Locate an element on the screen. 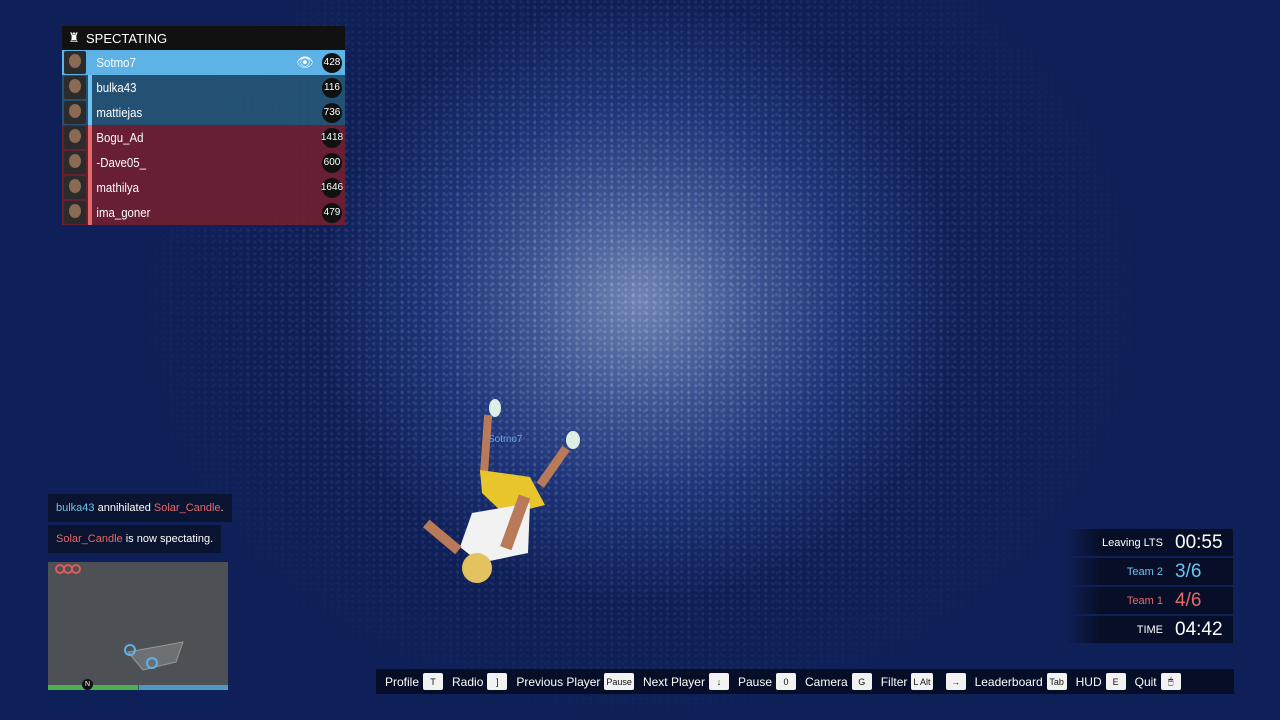 The image size is (1280, 720). player-score: 600 is located at coordinates (332, 162).